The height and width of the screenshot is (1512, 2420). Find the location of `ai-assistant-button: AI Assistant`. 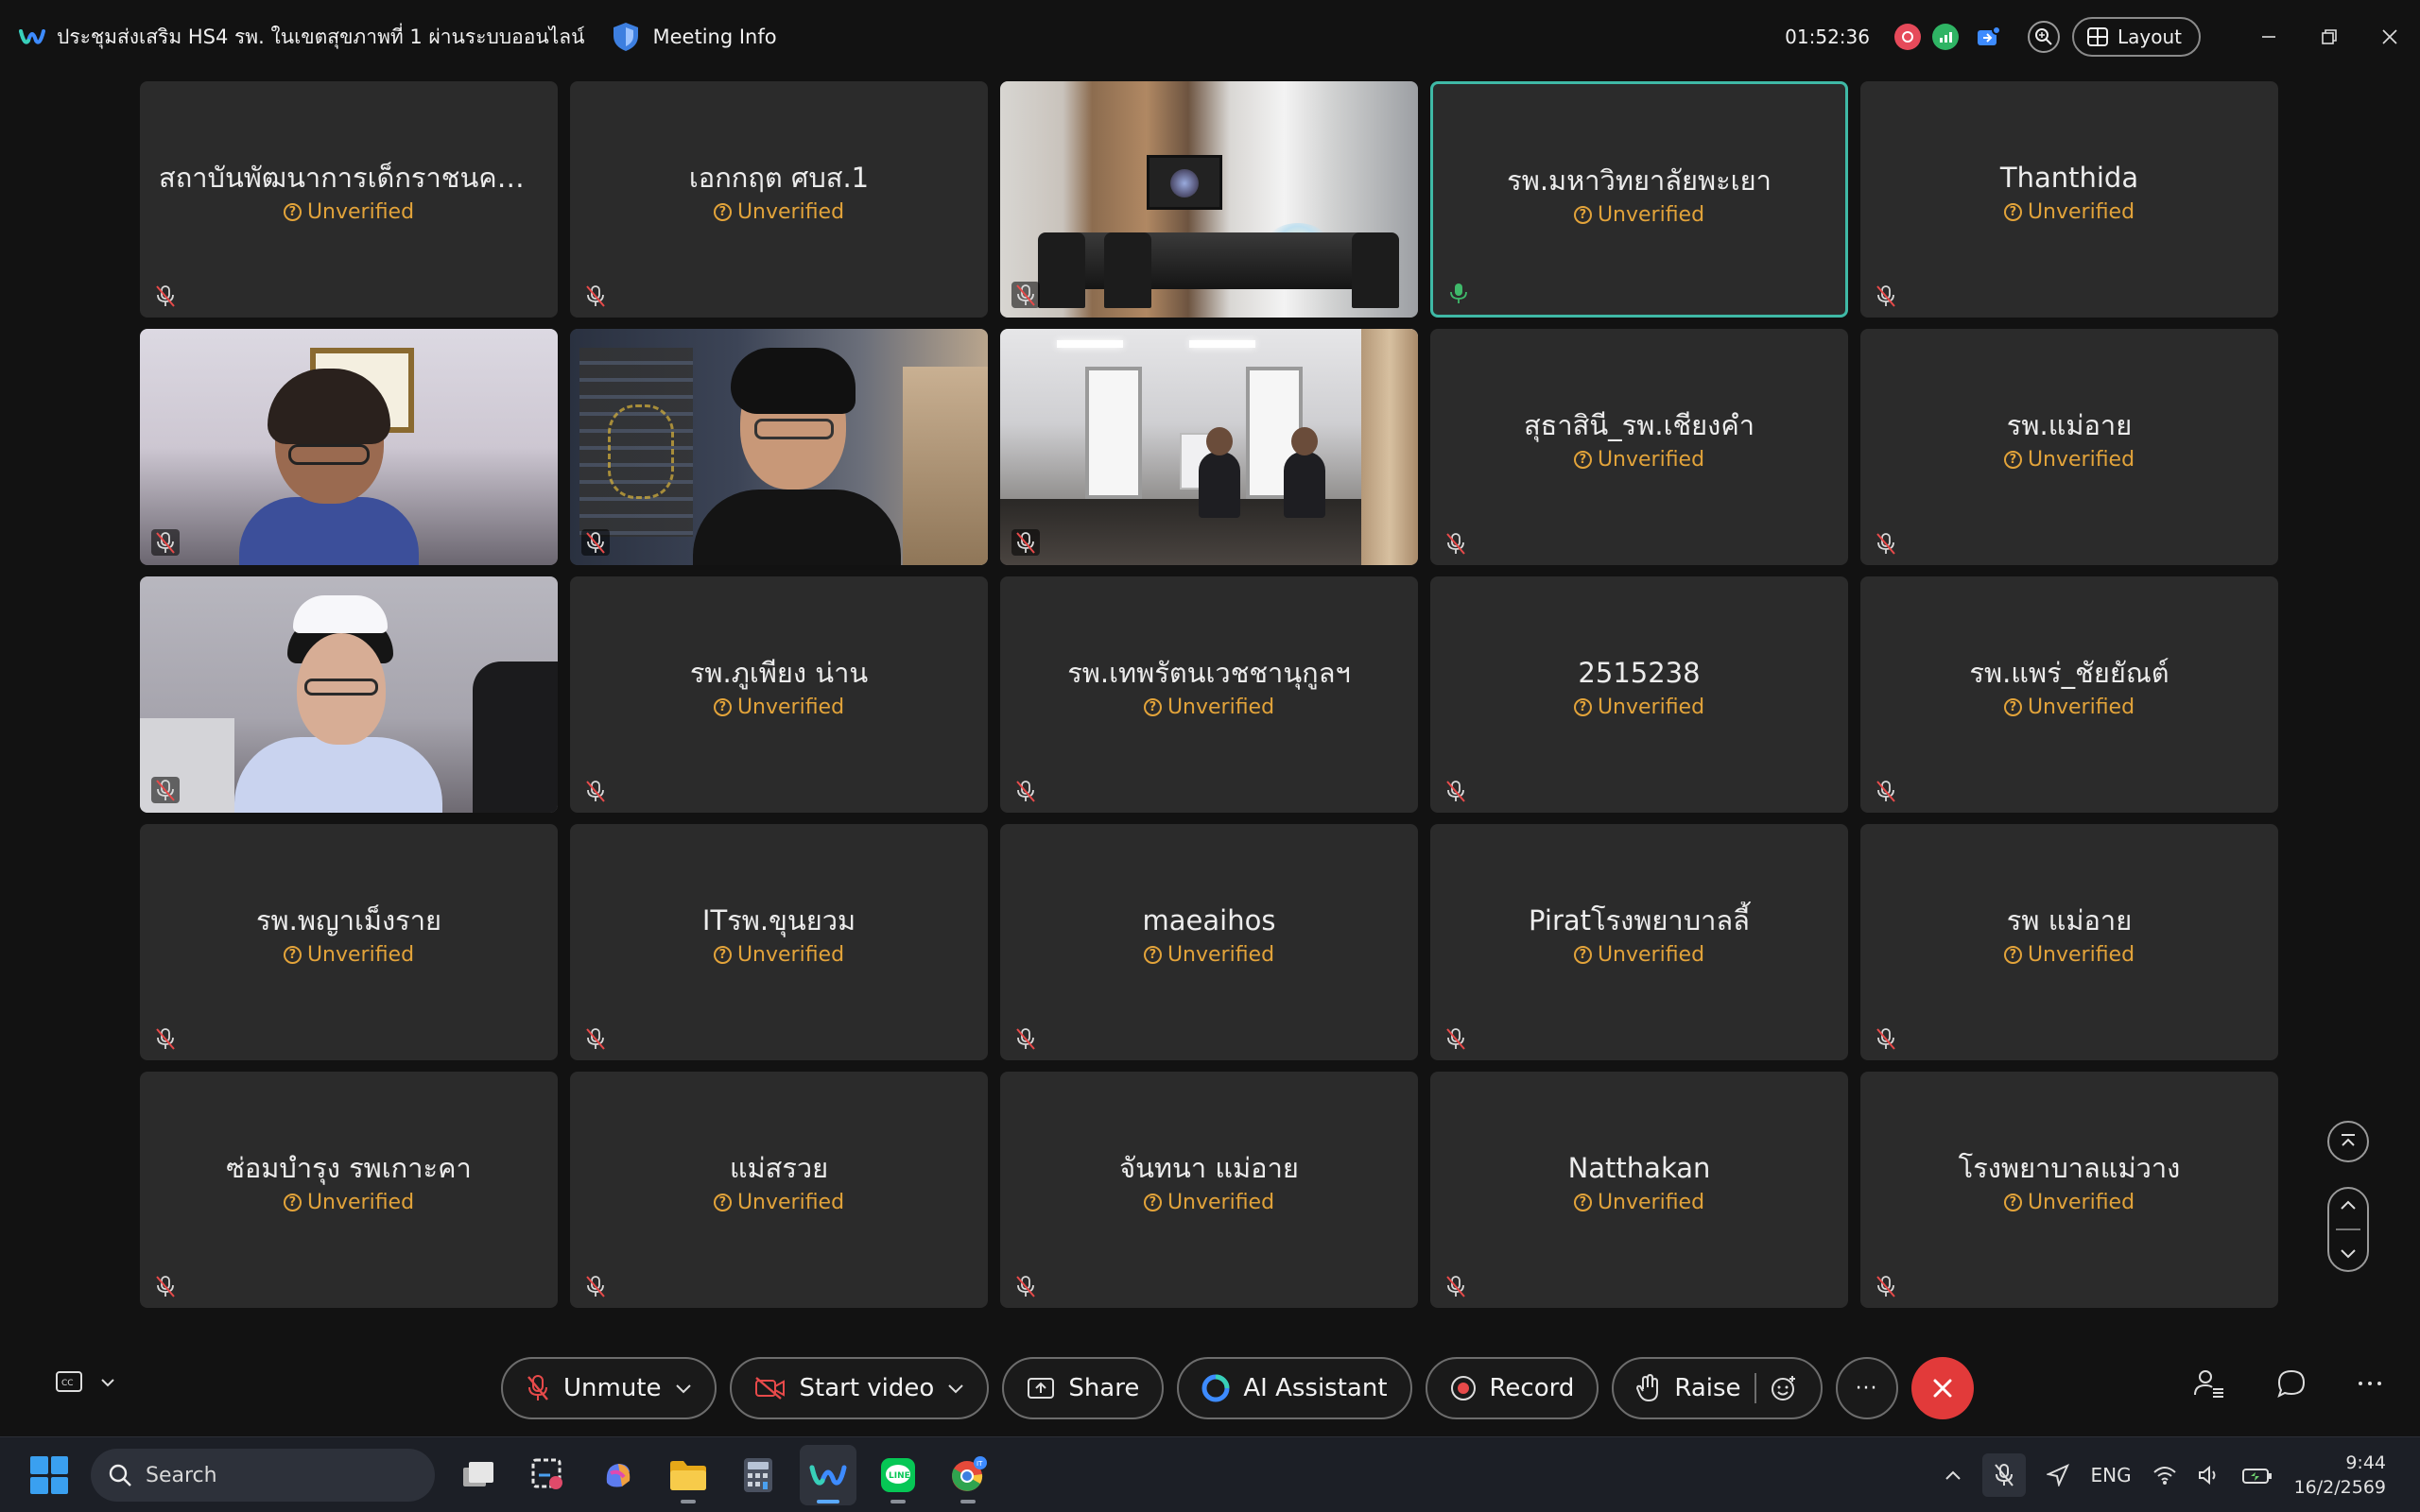

ai-assistant-button: AI Assistant is located at coordinates (1295, 1388).